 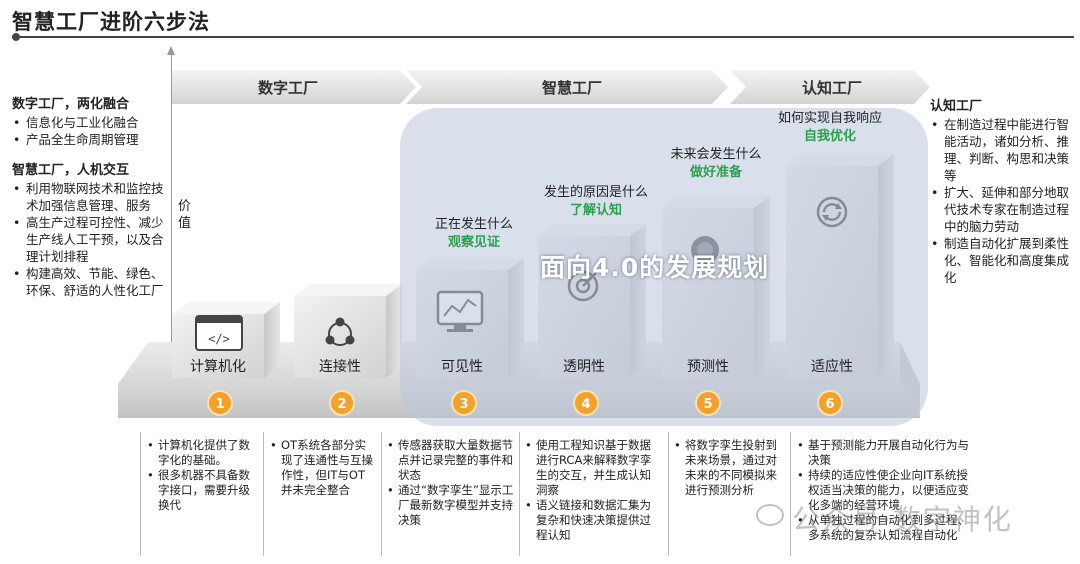 What do you see at coordinates (220, 403) in the screenshot?
I see `step-number-badge: 1` at bounding box center [220, 403].